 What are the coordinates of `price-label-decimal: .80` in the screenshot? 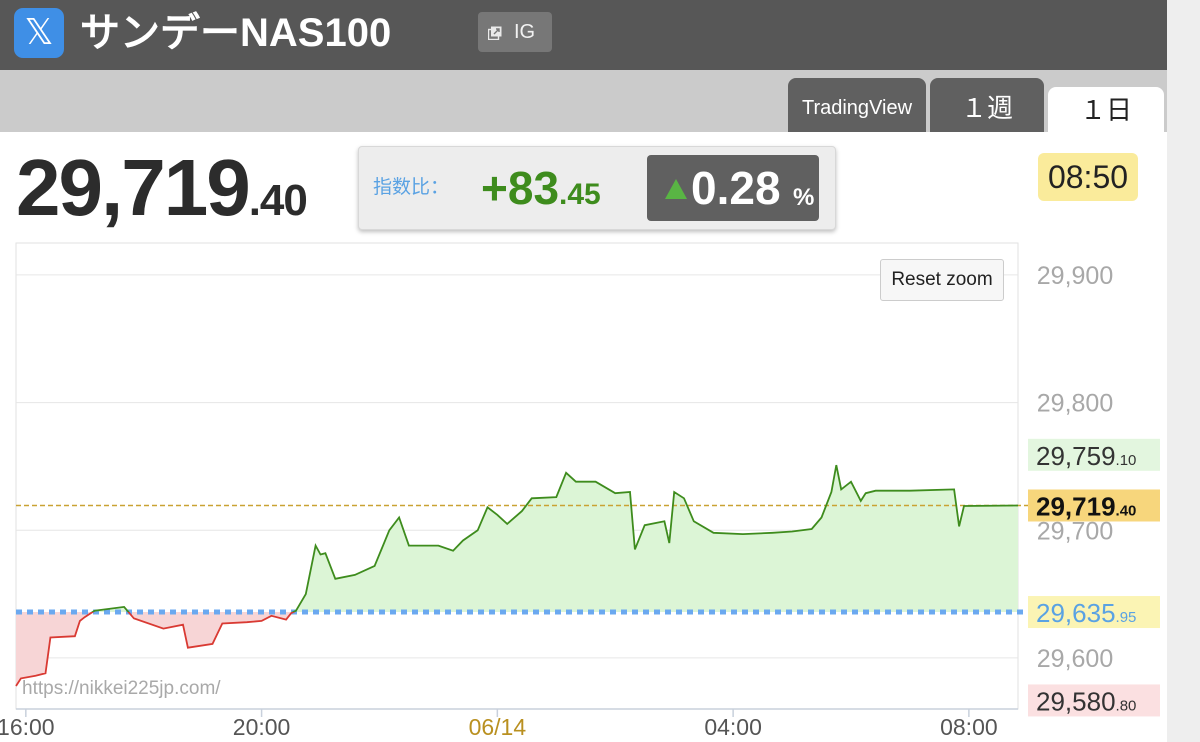 It's located at (1126, 705).